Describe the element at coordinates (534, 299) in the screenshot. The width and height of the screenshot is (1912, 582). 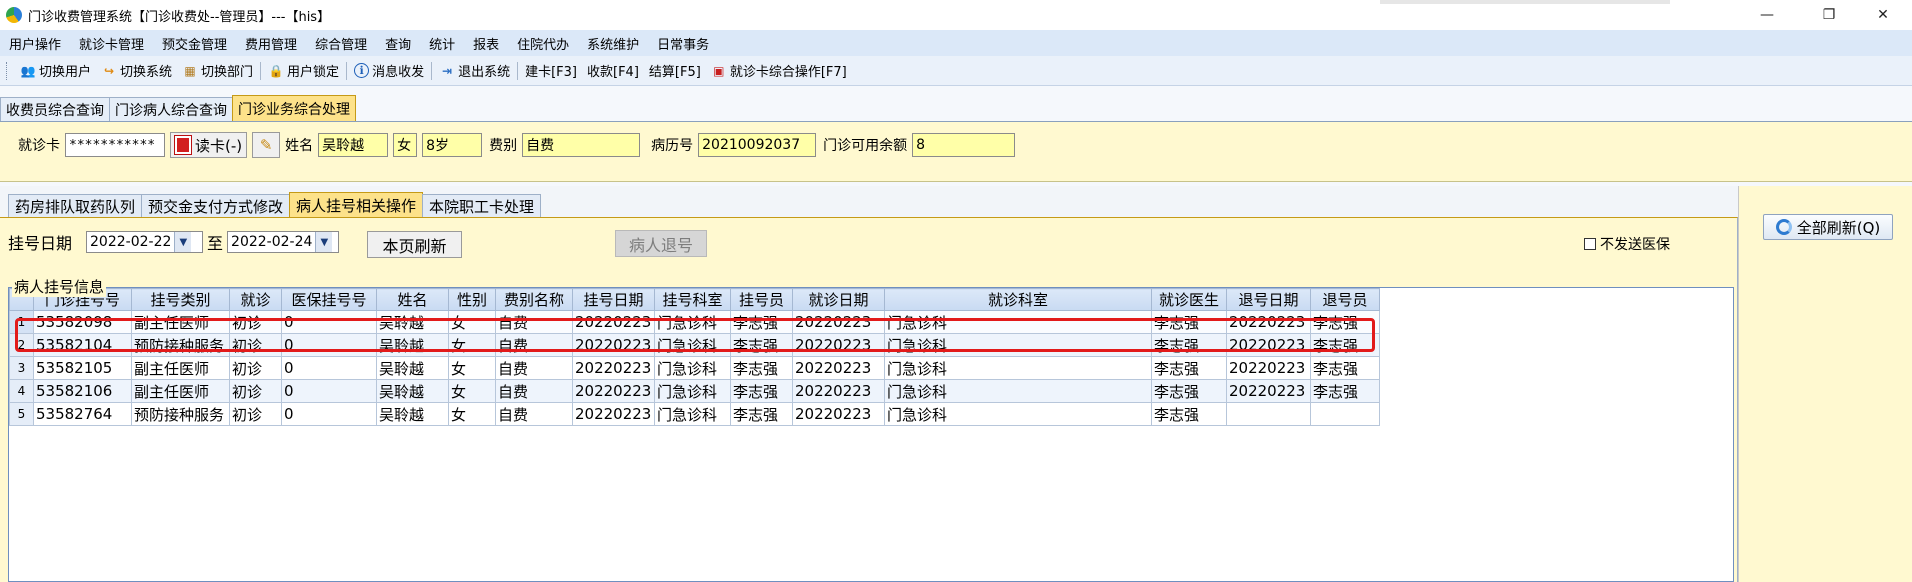
I see `column-header: 费别名称` at that location.